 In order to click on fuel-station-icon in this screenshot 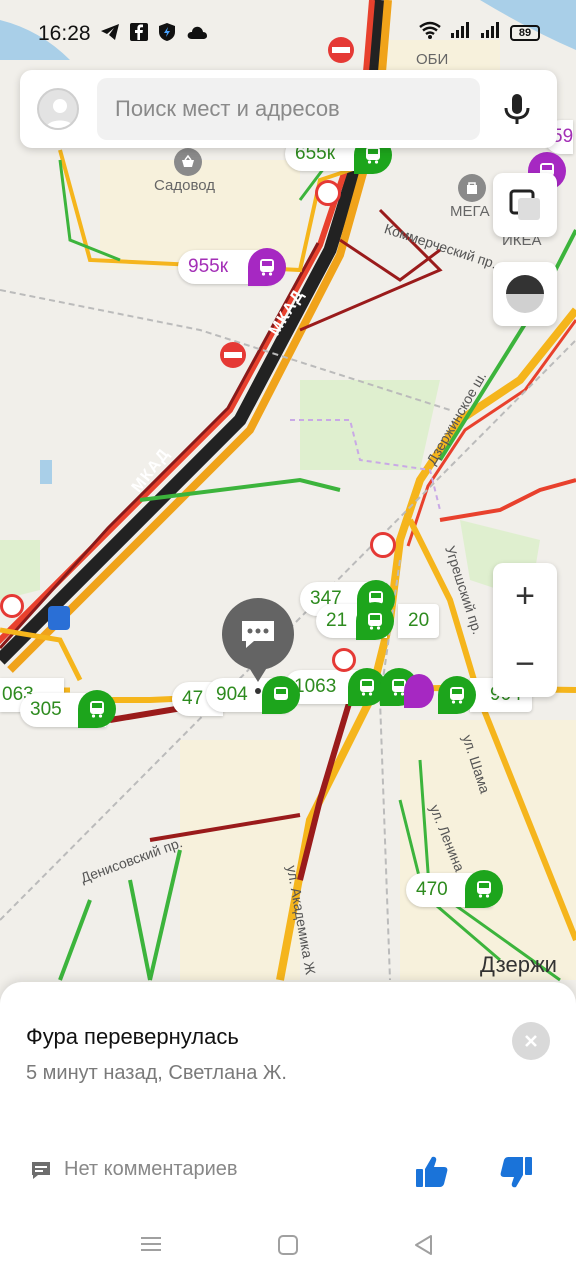, I will do `click(59, 618)`.